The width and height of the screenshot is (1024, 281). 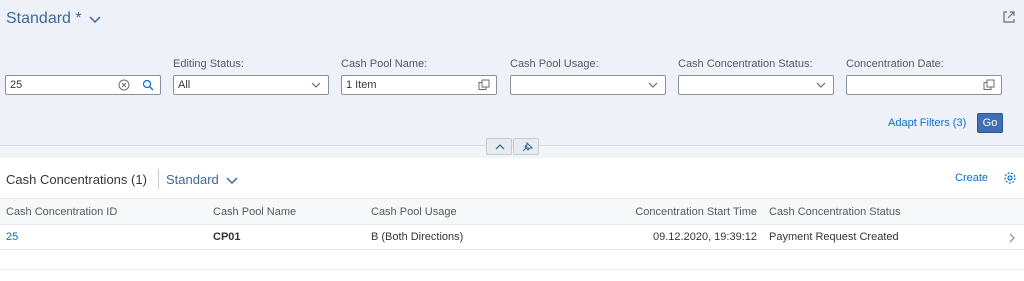 I want to click on pin-header-button, so click(x=526, y=146).